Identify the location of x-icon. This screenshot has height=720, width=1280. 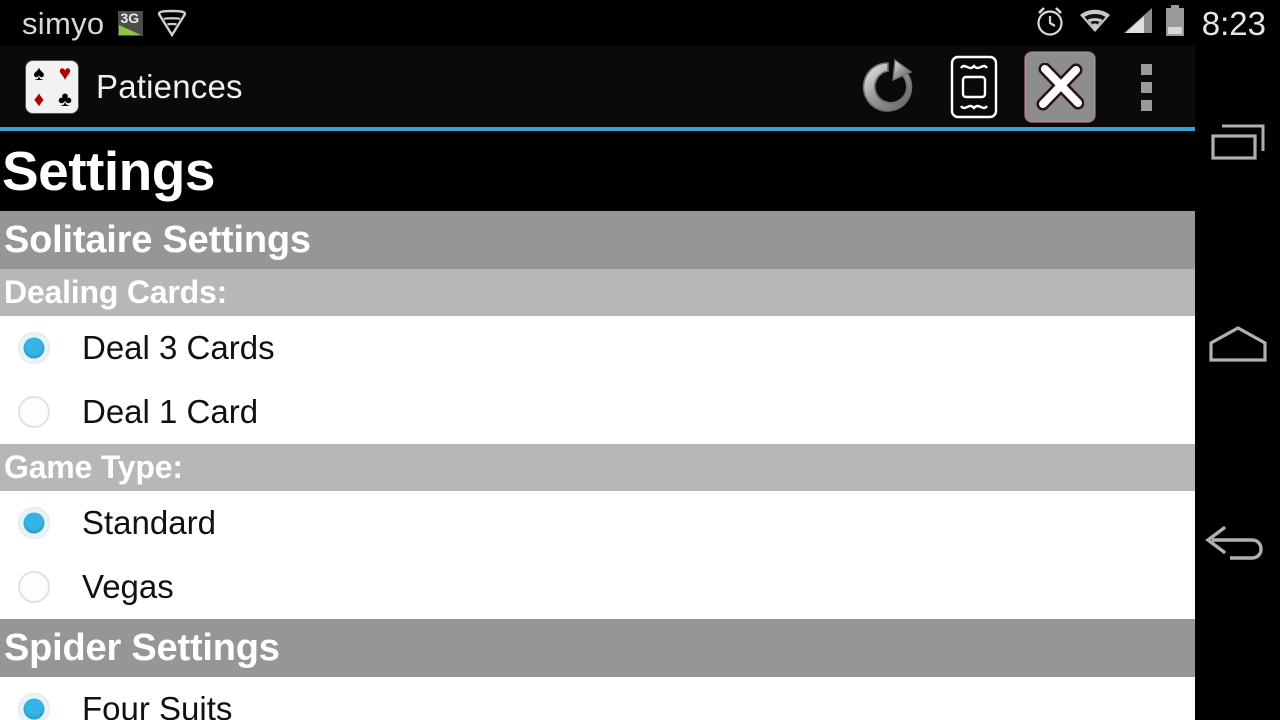
(1060, 87).